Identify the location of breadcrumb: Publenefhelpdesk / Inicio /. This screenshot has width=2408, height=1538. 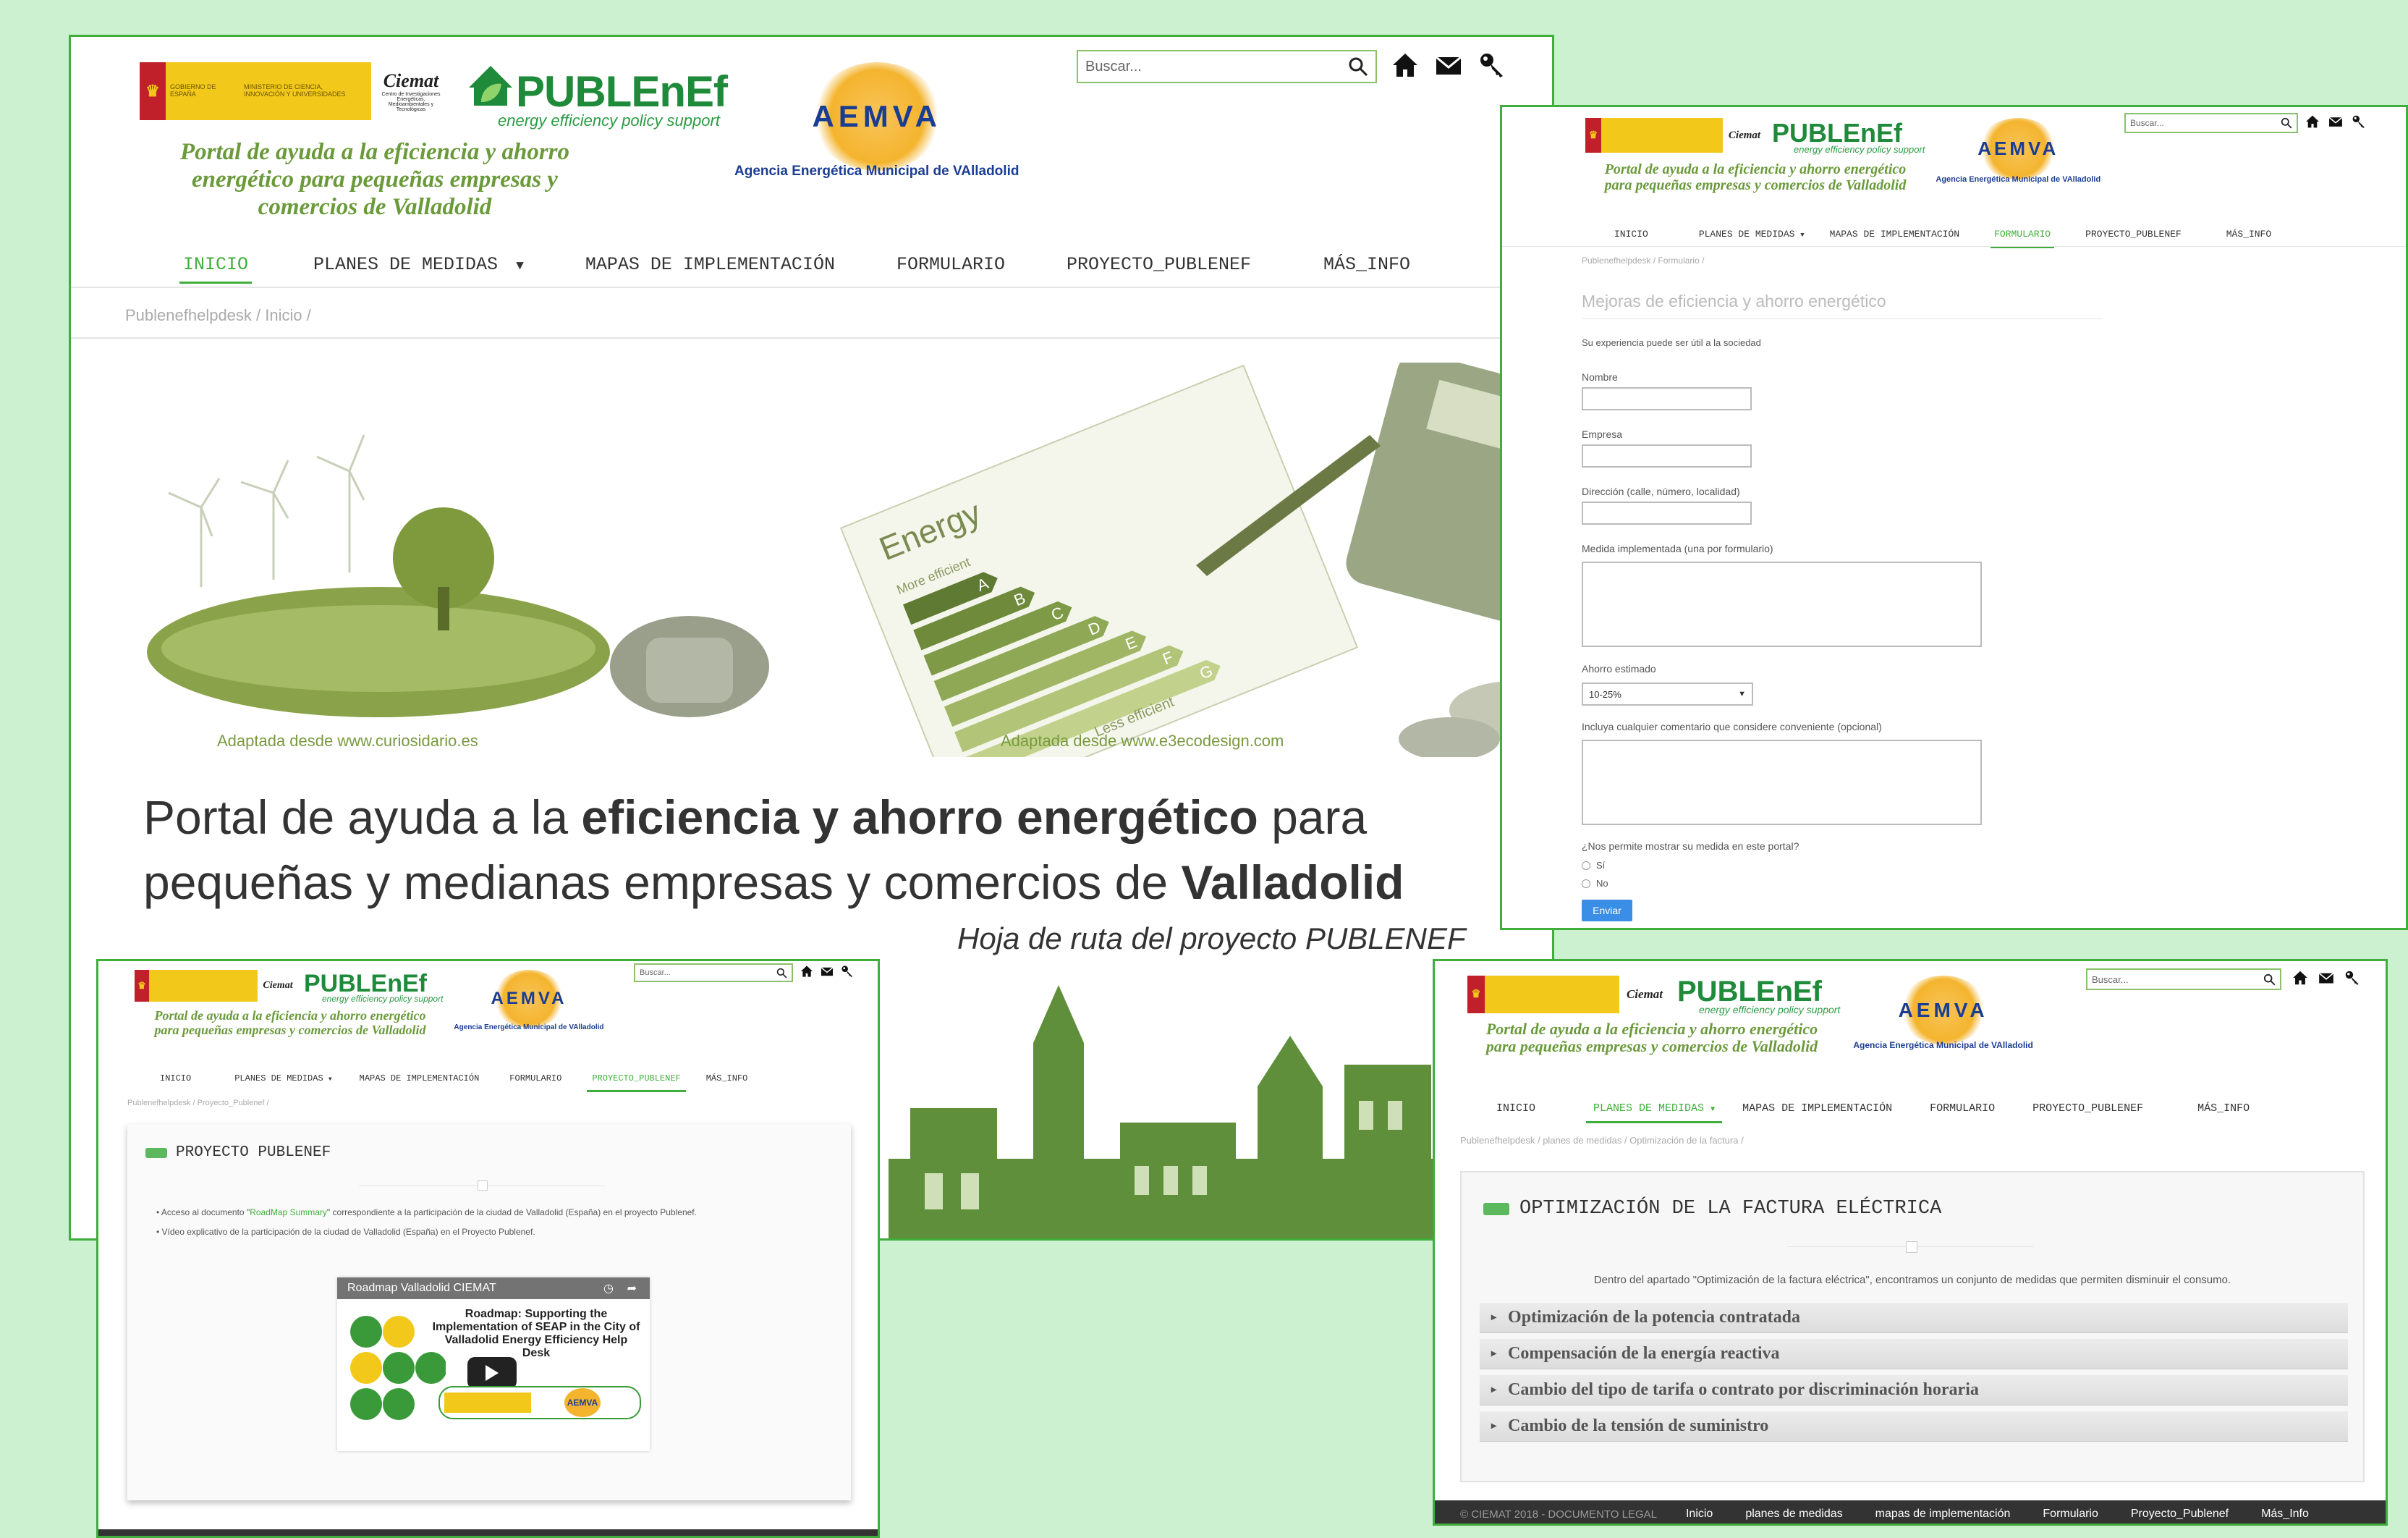
(218, 315).